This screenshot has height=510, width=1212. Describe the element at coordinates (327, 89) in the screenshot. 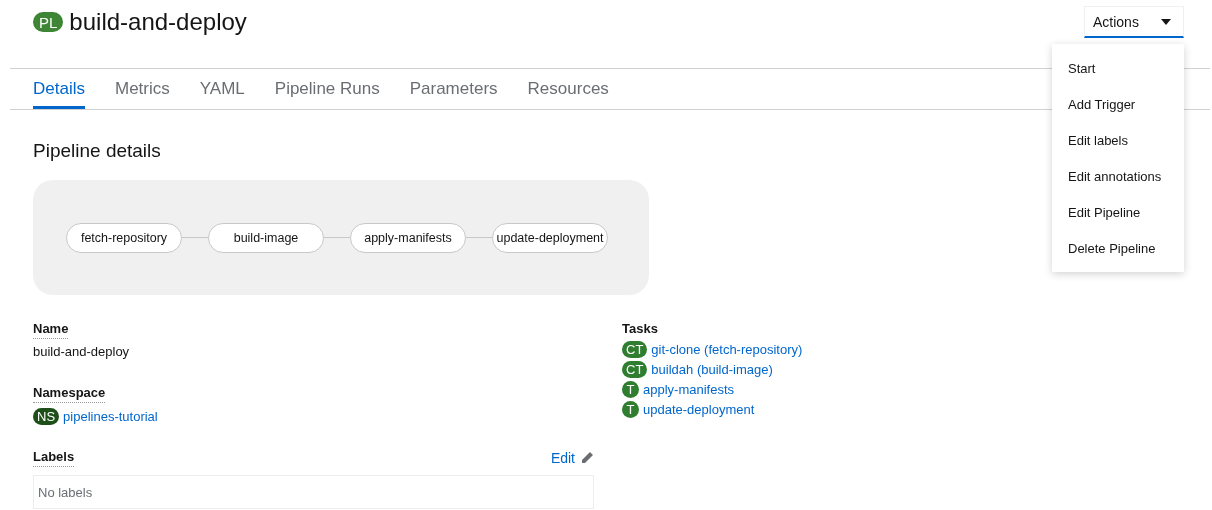

I see `tab: Pipeline Runs` at that location.